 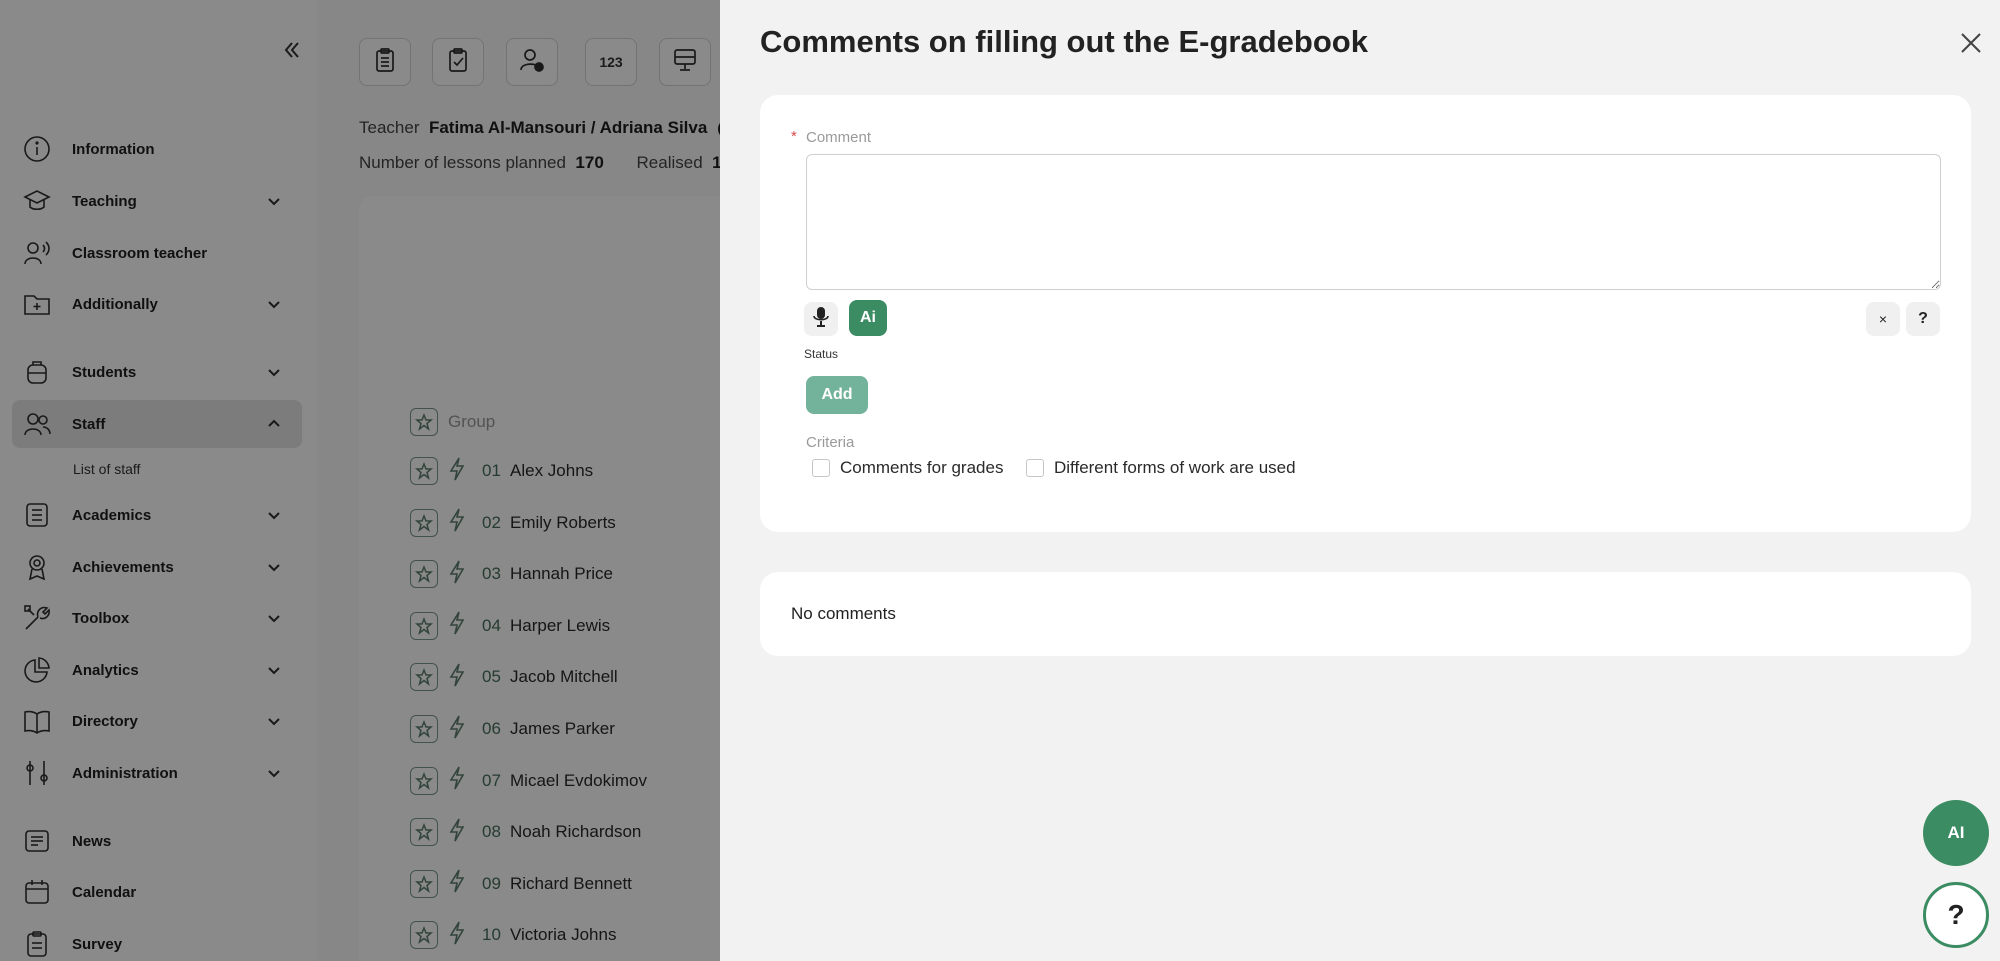 I want to click on checkbox-label: Different forms of work are used, so click(x=1175, y=467).